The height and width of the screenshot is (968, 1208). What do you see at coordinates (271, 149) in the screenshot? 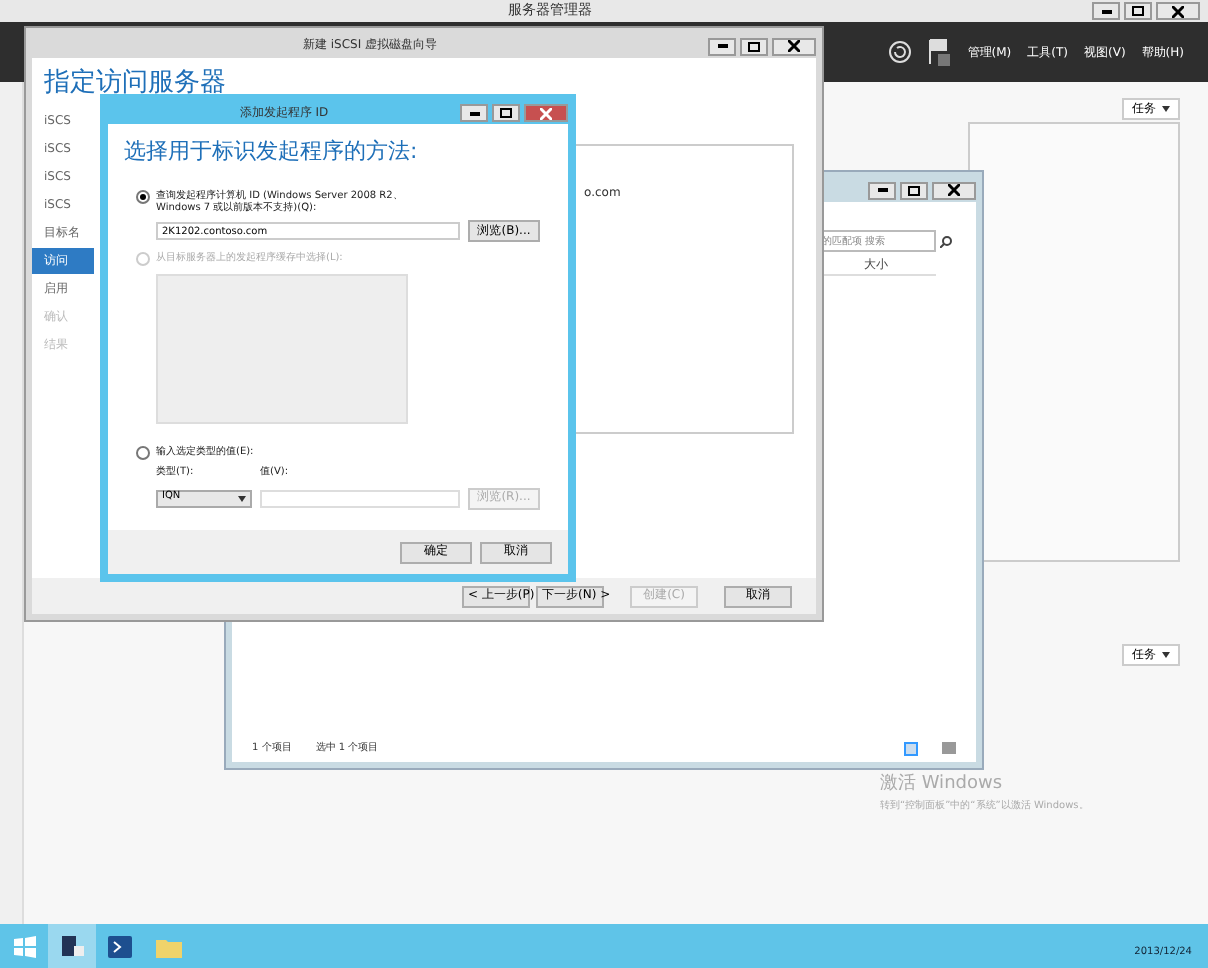
I see `dialog-heading: 选择用于标识发起程序的方法:` at bounding box center [271, 149].